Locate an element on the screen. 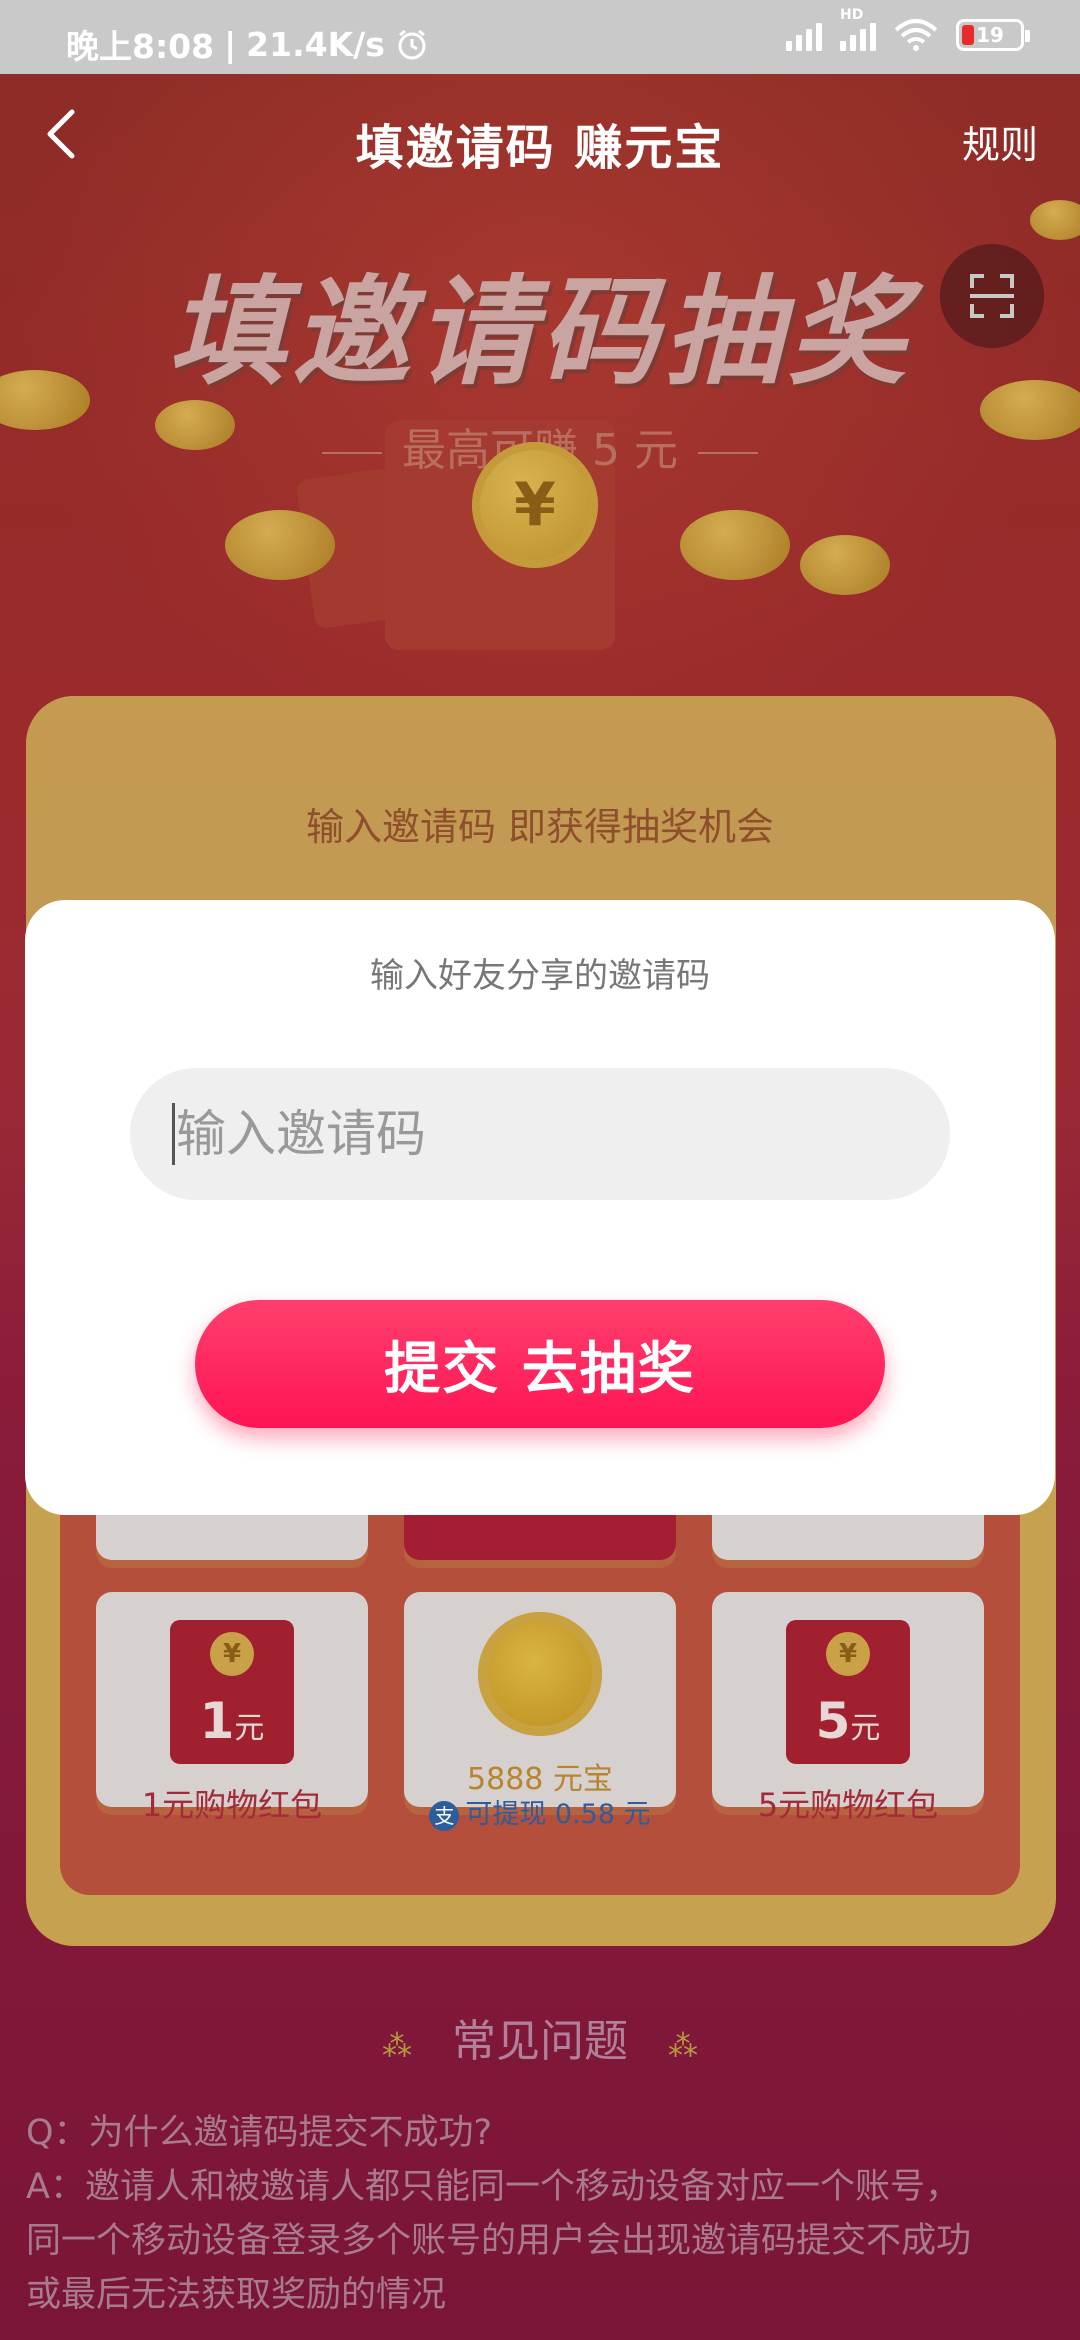  prize-amount: 1 is located at coordinates (217, 1721).